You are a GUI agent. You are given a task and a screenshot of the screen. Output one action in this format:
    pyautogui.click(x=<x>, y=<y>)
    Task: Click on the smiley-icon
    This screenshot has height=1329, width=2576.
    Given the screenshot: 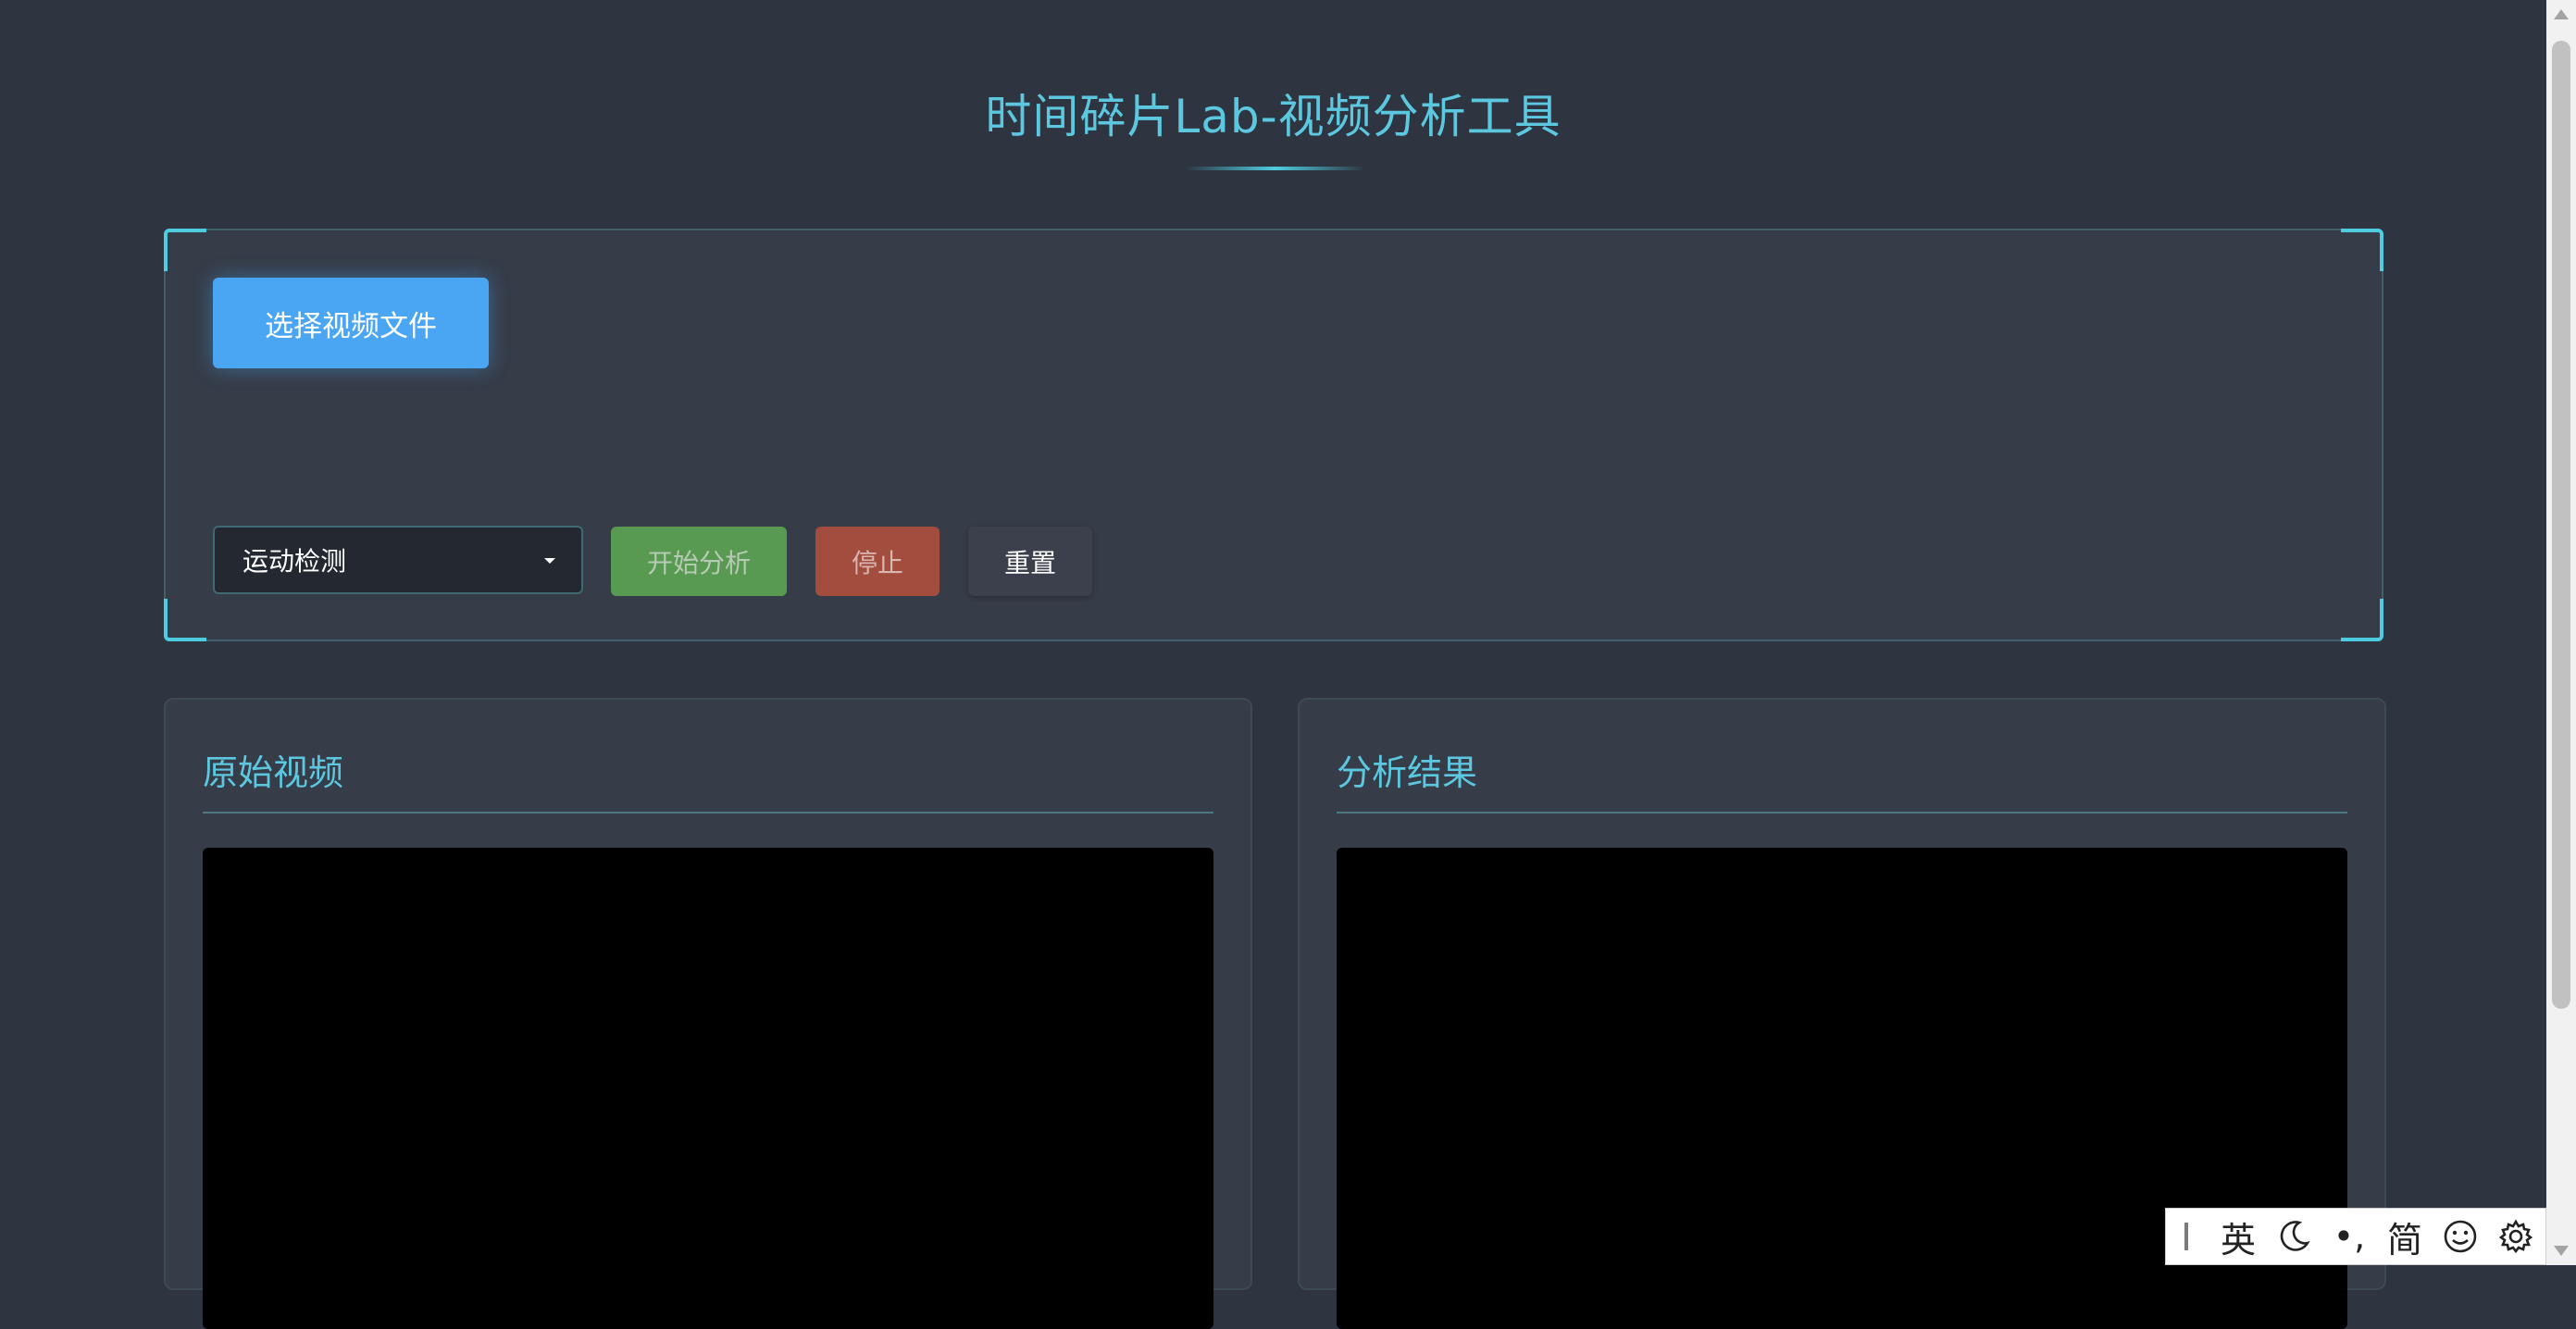 What is the action you would take?
    pyautogui.click(x=2460, y=1236)
    